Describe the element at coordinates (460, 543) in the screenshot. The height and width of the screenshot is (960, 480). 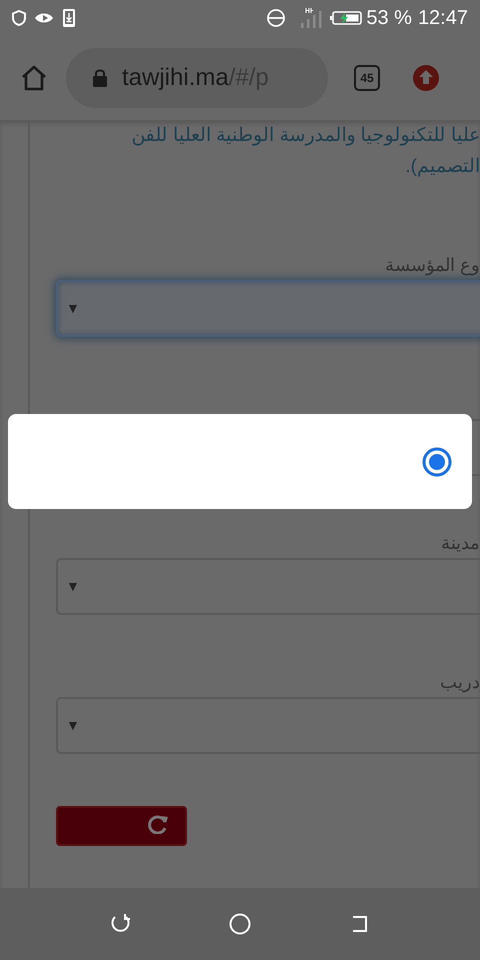
I see `field-label: مدينة` at that location.